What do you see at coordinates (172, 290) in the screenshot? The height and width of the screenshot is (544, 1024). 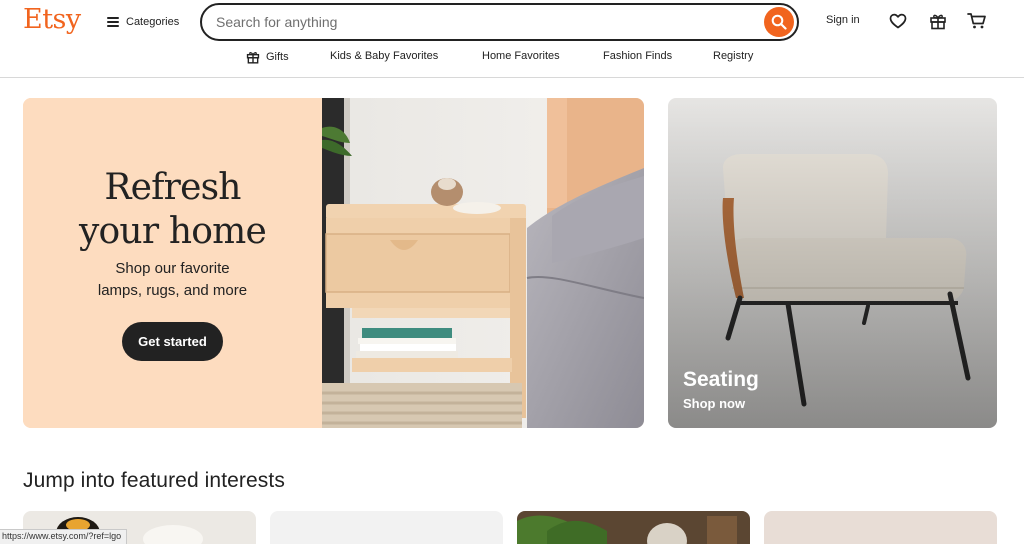 I see `hero-subtitle-line: lamps, rugs, and more` at bounding box center [172, 290].